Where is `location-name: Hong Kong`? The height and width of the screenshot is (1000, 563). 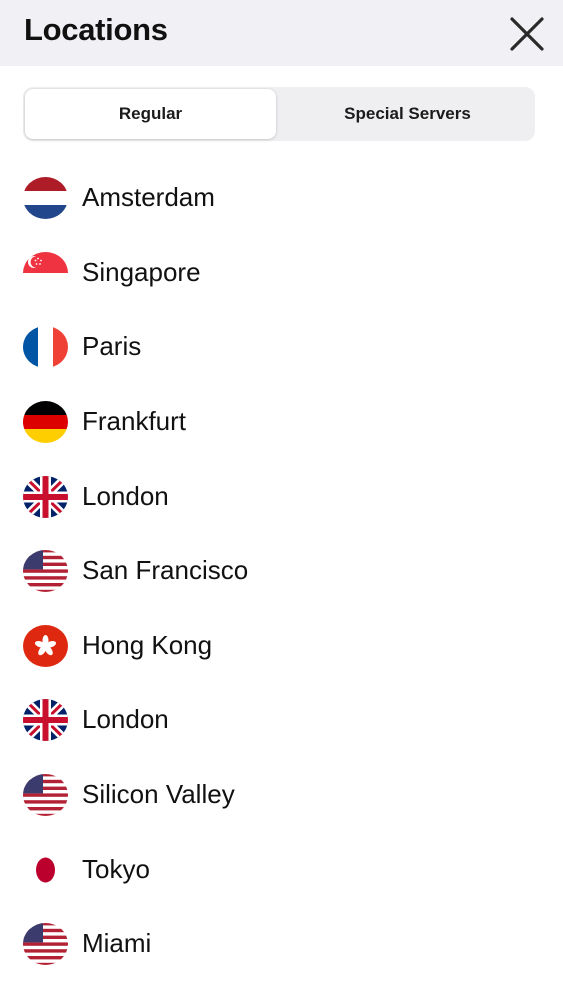 location-name: Hong Kong is located at coordinates (147, 644).